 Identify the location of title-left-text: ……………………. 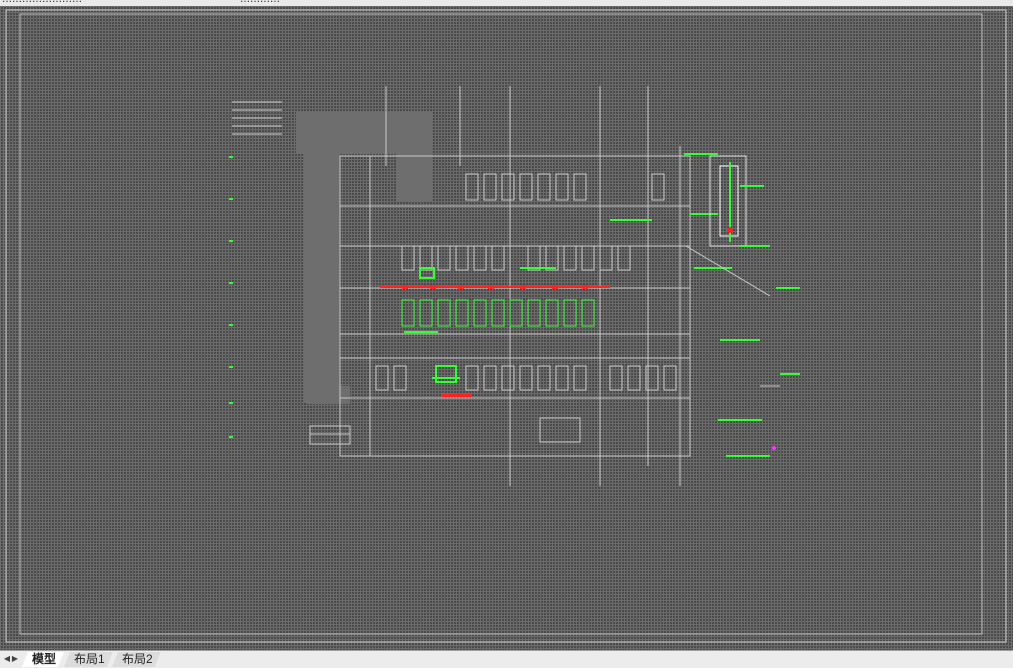
(42, 2).